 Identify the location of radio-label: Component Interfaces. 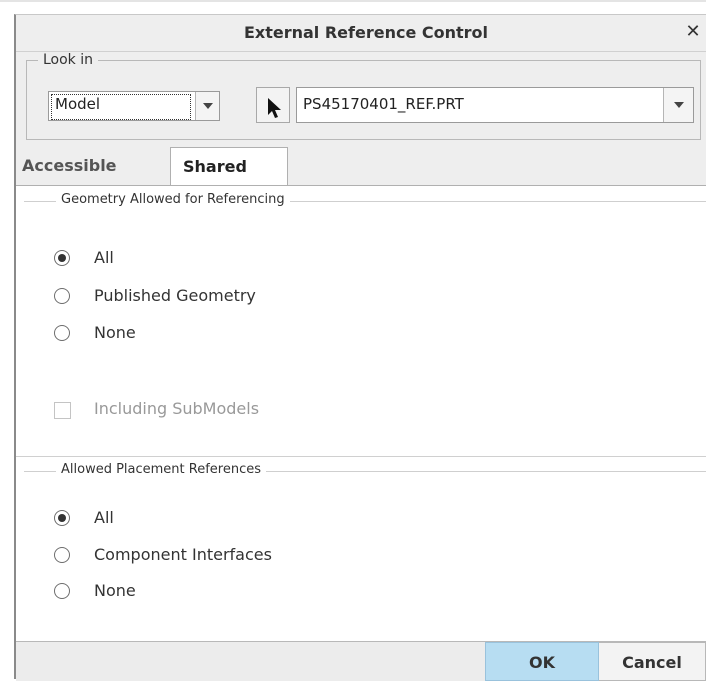
(183, 554).